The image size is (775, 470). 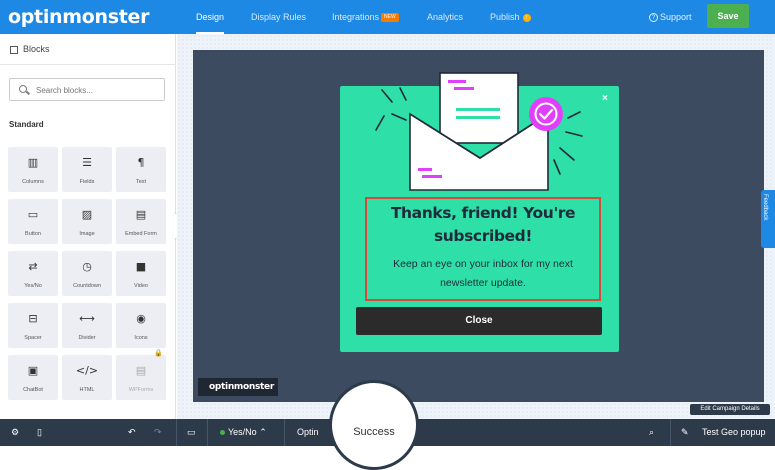 What do you see at coordinates (33, 338) in the screenshot?
I see `block-label: Spacer` at bounding box center [33, 338].